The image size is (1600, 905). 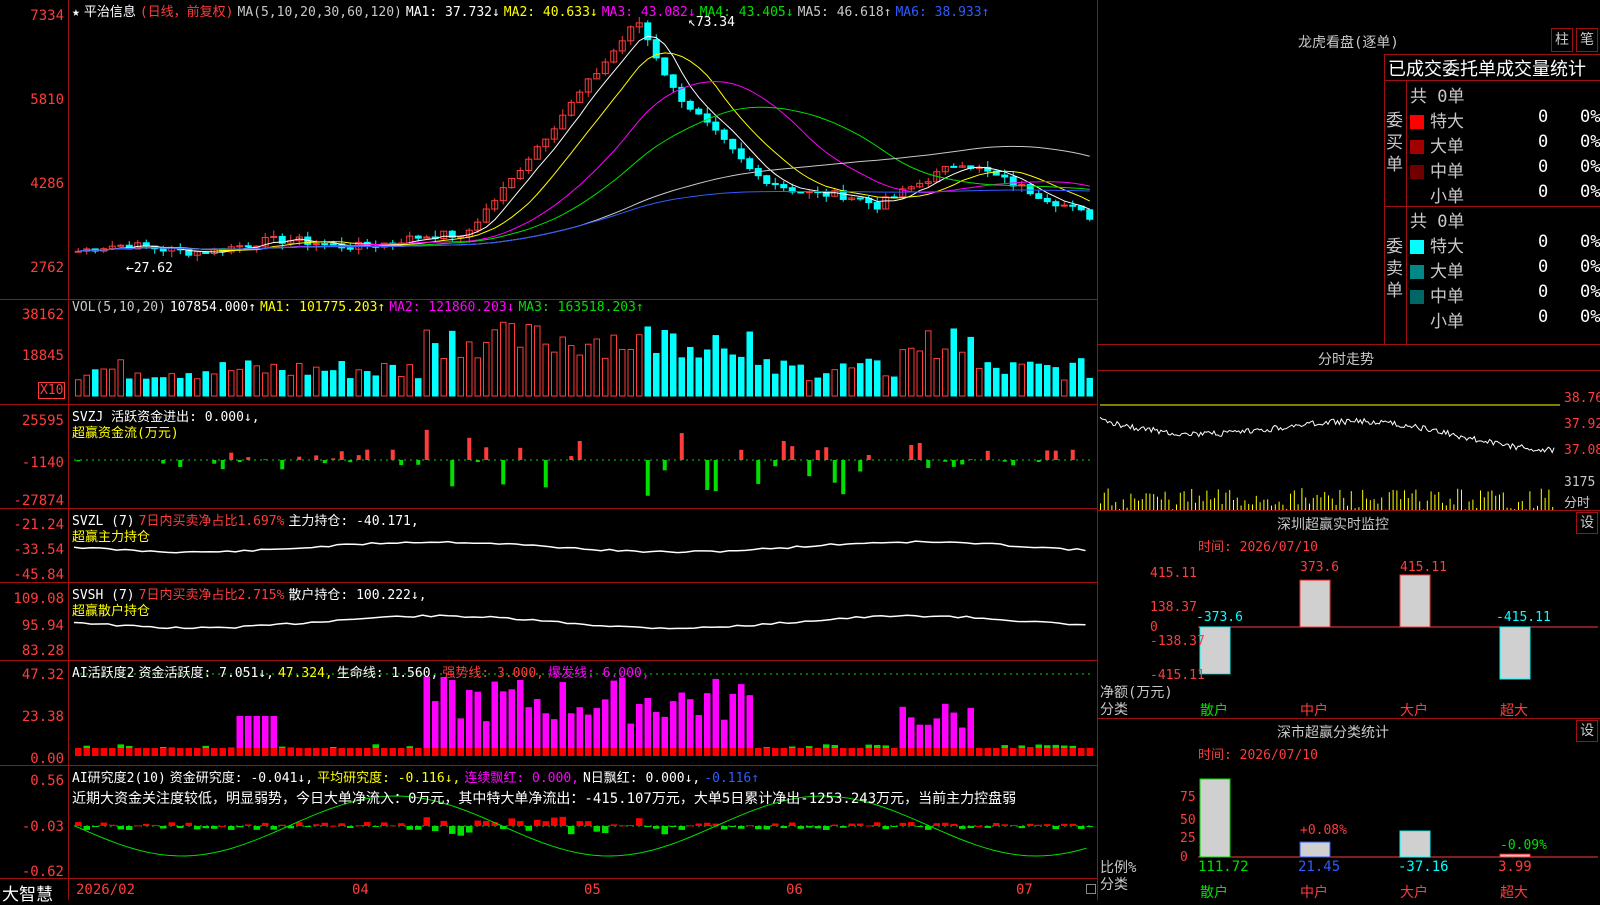 I want to click on class-value: -37.16, so click(x=1423, y=867).